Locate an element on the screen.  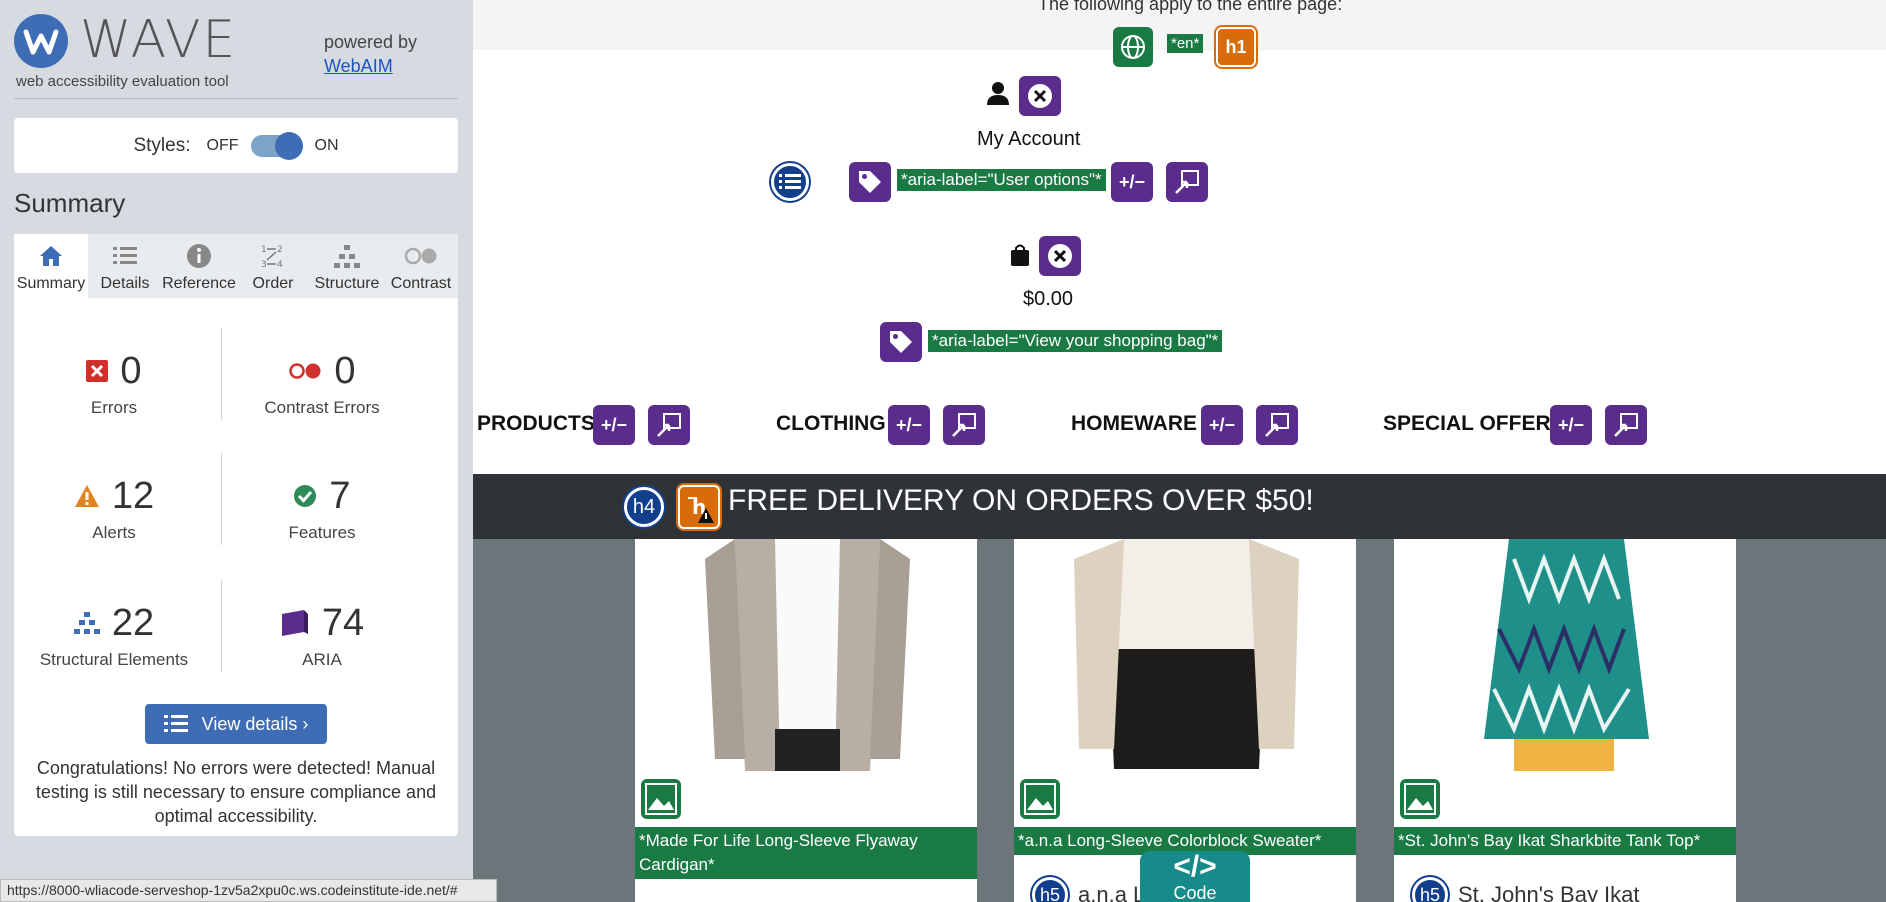
structure-icon is located at coordinates (347, 256).